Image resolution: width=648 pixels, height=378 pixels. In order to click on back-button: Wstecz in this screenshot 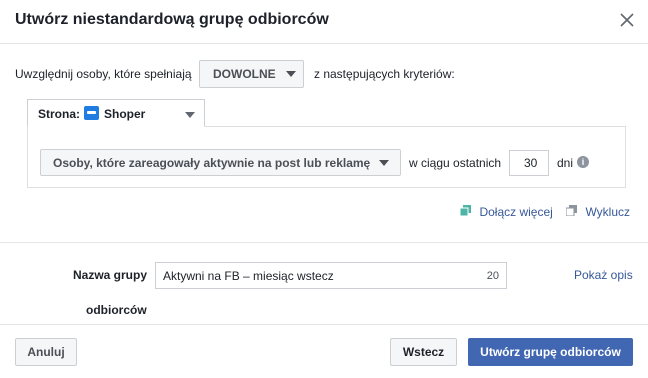, I will do `click(423, 352)`.